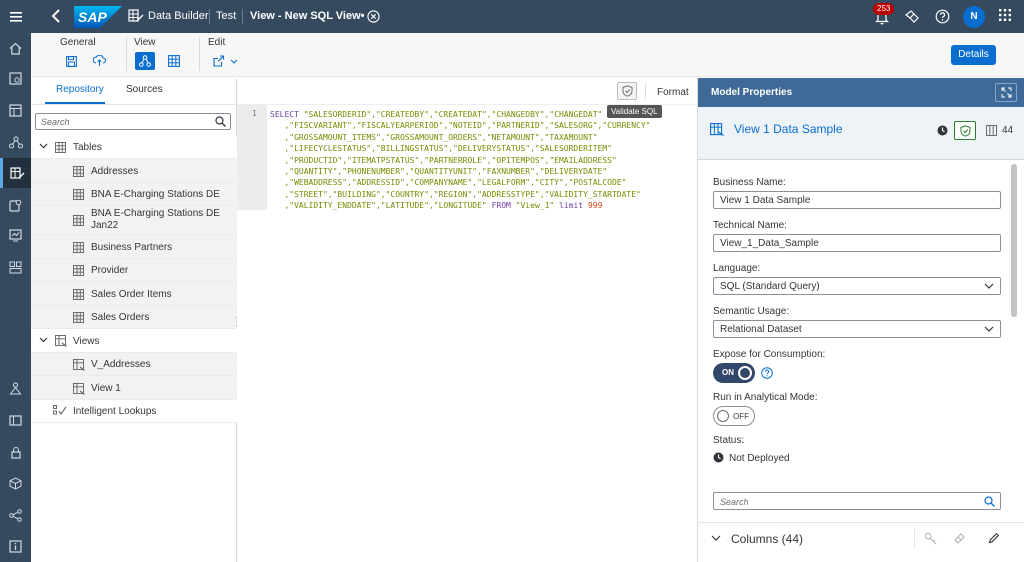 This screenshot has width=1024, height=562. What do you see at coordinates (1005, 15) in the screenshot?
I see `product-switch-icon` at bounding box center [1005, 15].